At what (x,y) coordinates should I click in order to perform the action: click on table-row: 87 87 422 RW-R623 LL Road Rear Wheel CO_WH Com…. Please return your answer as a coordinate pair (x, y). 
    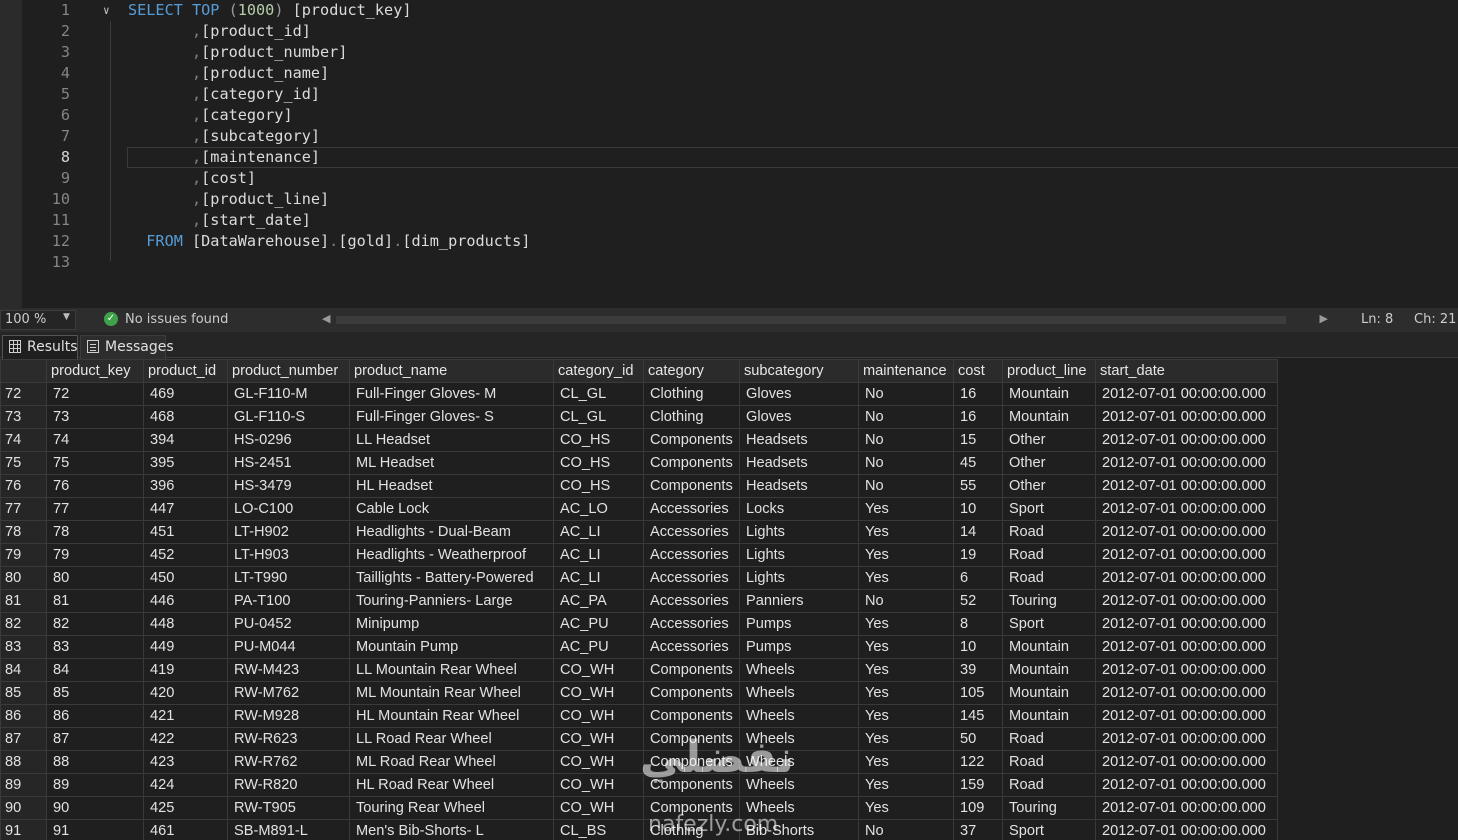
    Looking at the image, I should click on (639, 739).